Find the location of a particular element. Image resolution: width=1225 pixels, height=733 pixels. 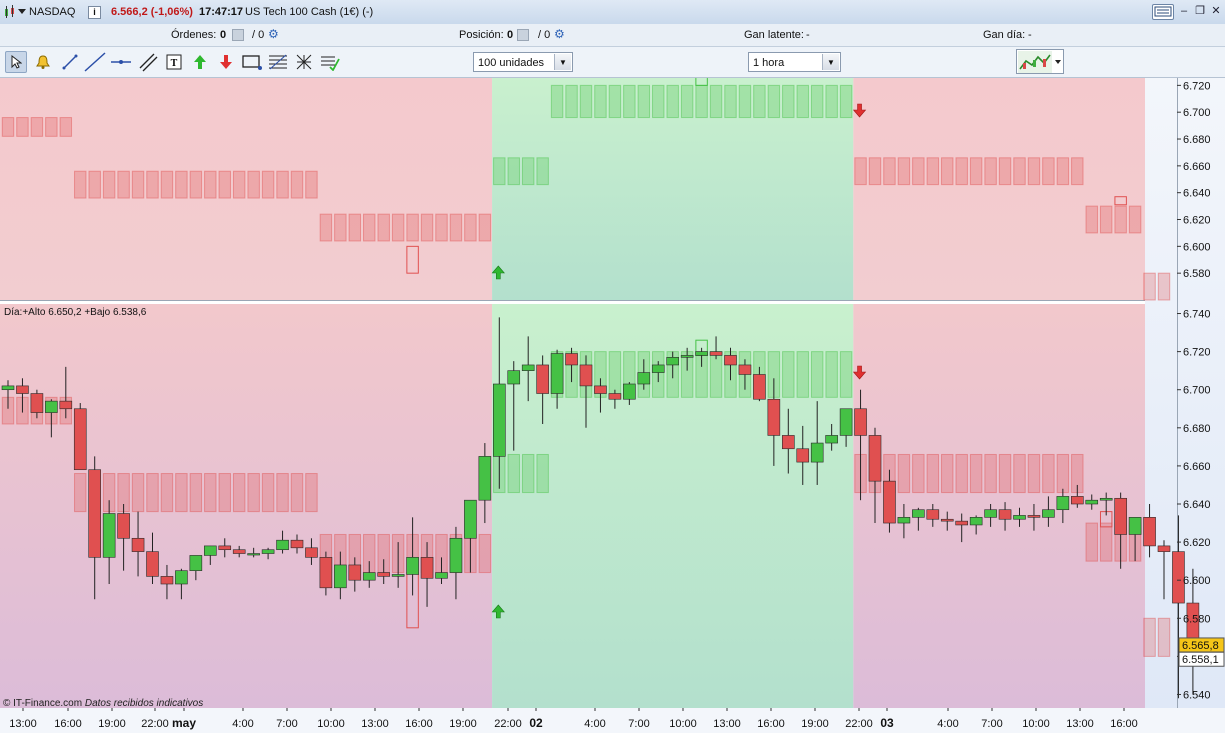

grid-icon is located at coordinates (304, 62).